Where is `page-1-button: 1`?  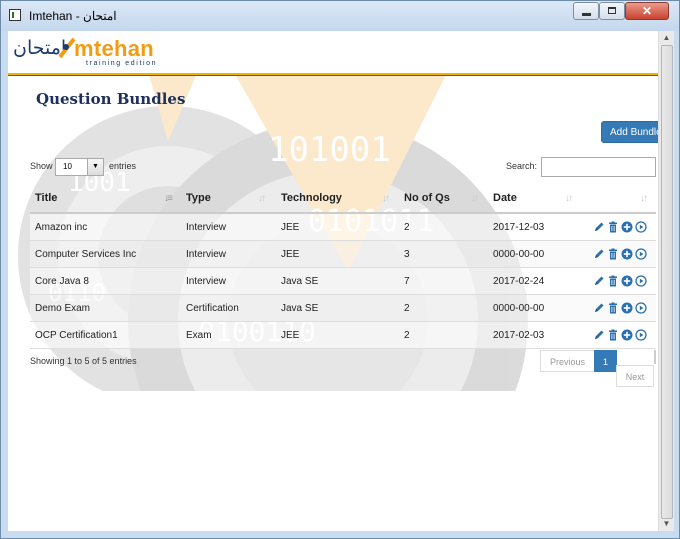
page-1-button: 1 is located at coordinates (605, 361).